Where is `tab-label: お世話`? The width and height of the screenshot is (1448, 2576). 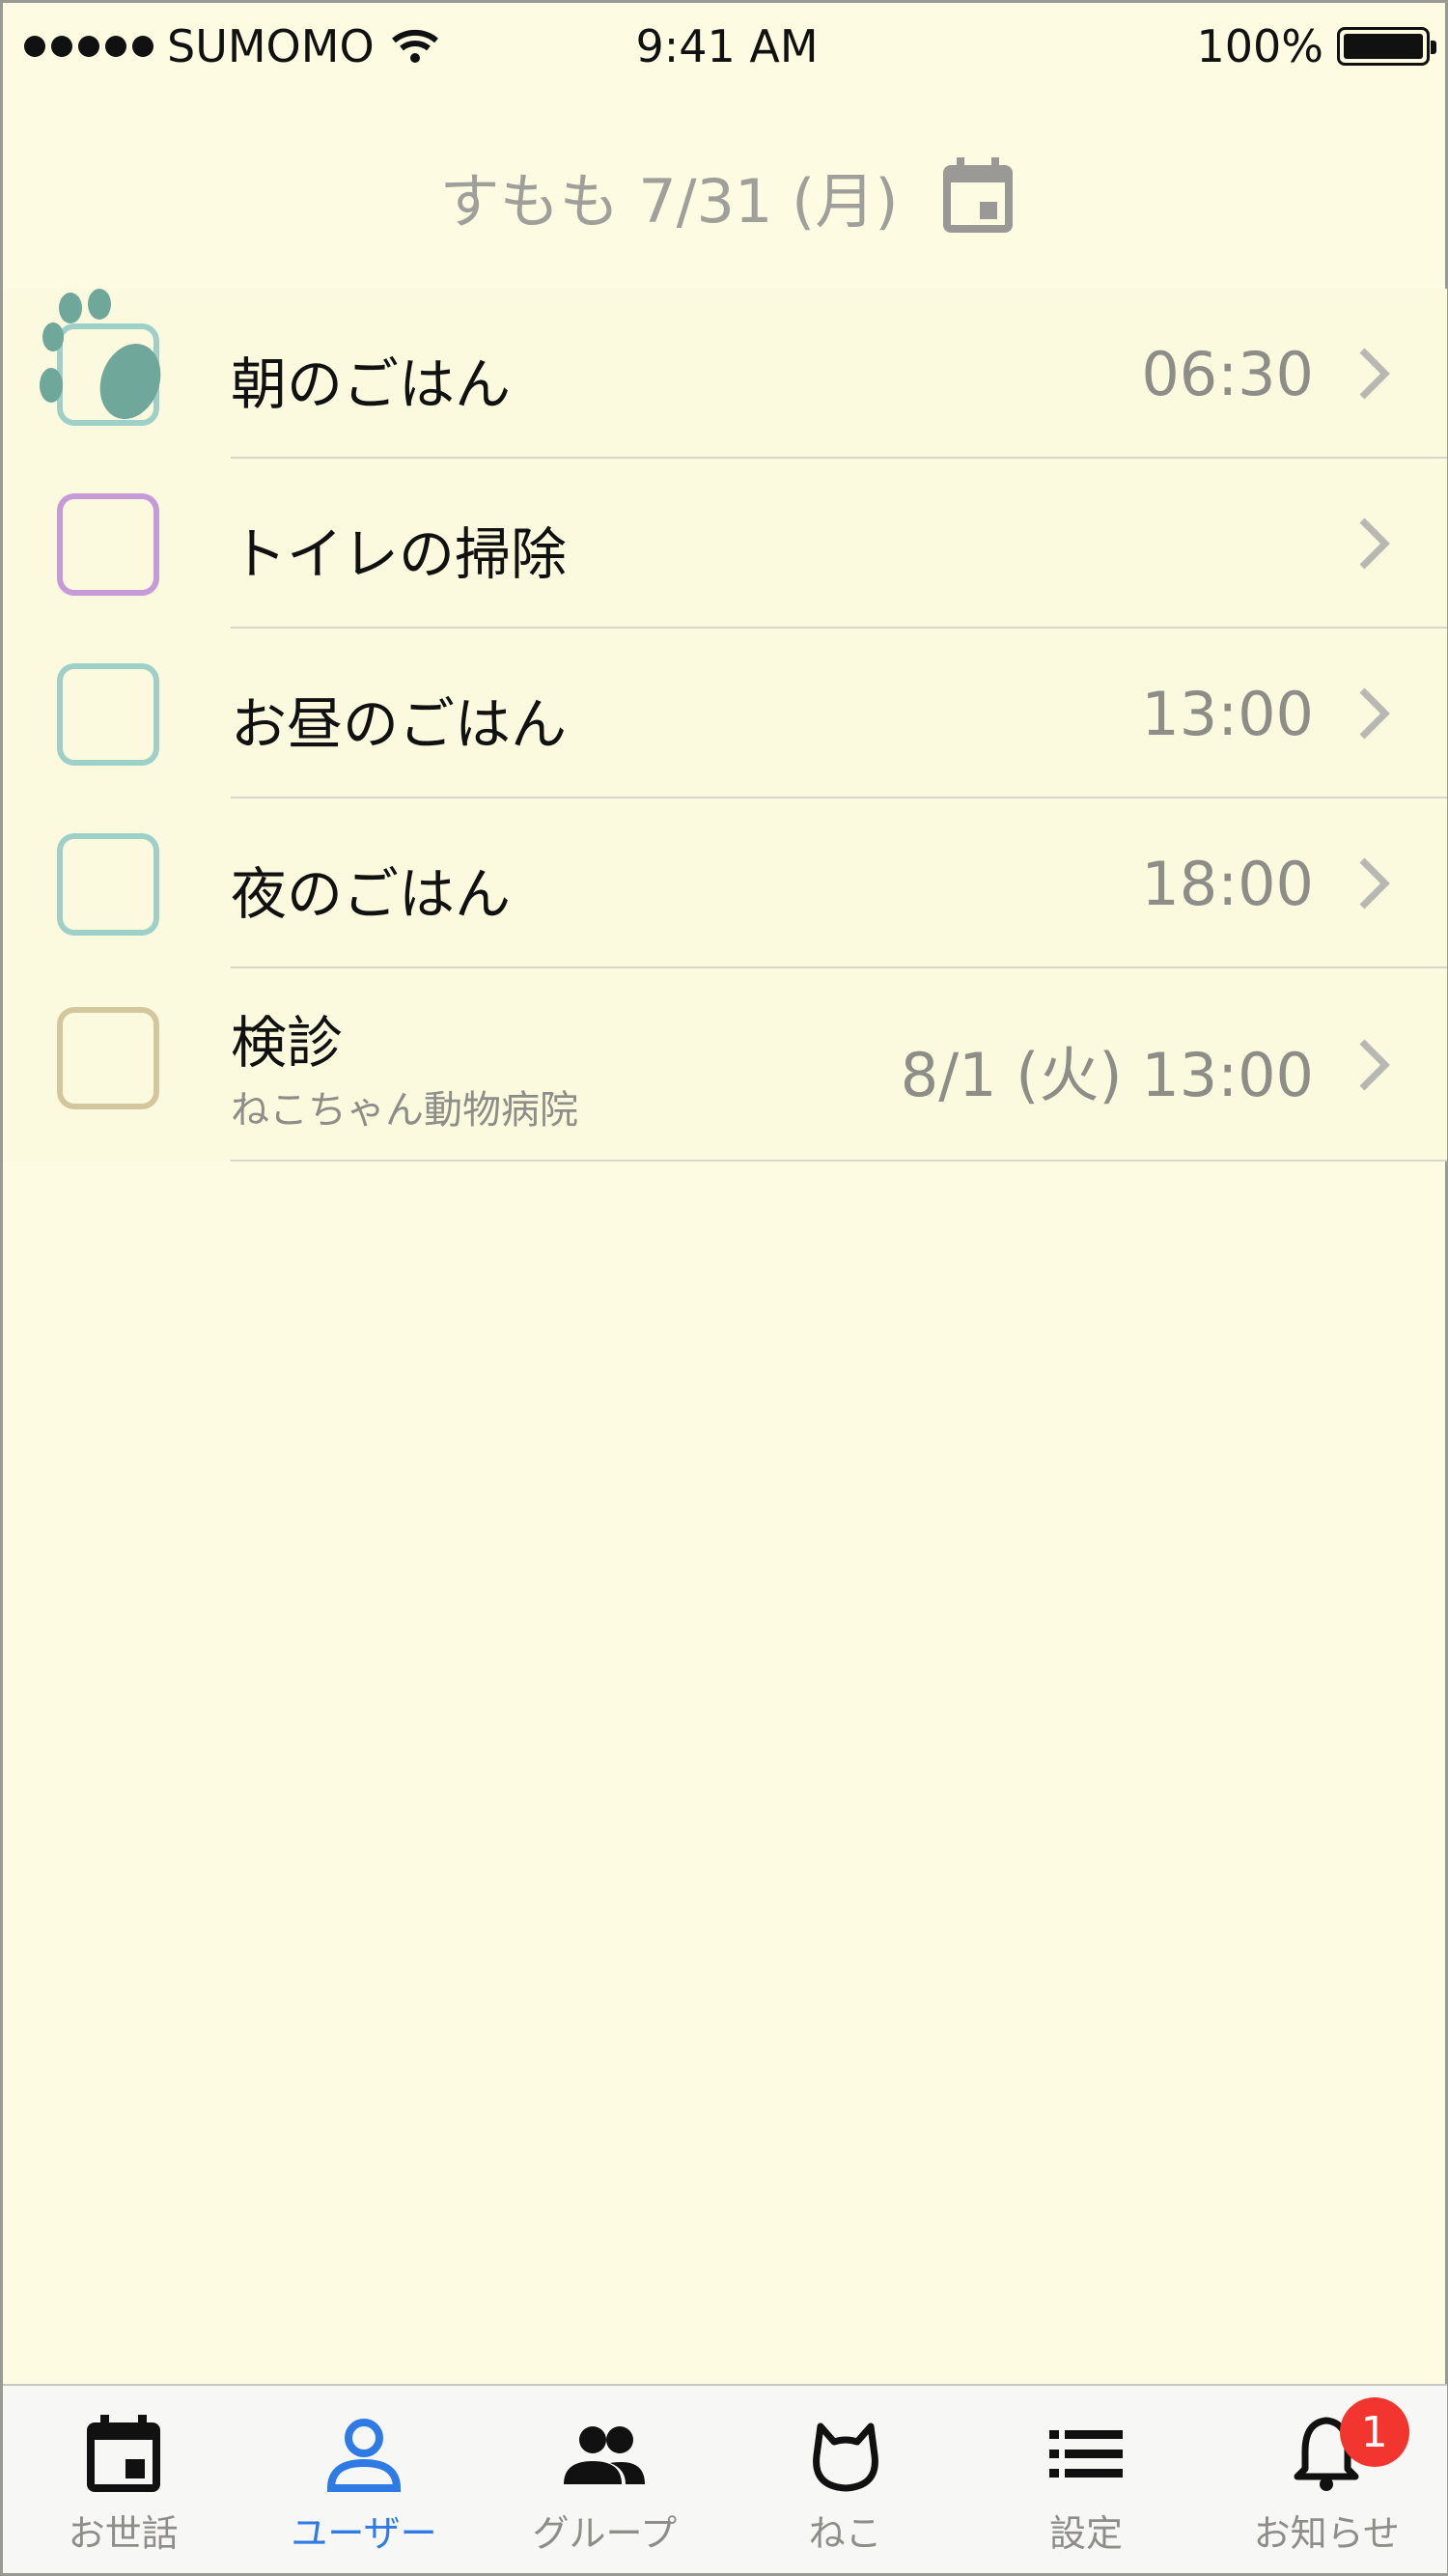
tab-label: お世話 is located at coordinates (124, 2534).